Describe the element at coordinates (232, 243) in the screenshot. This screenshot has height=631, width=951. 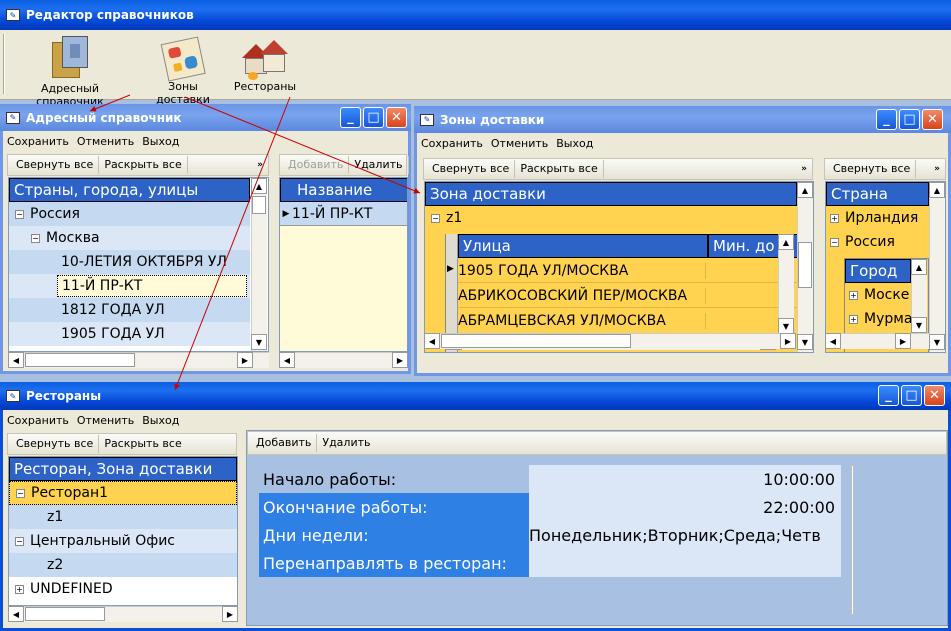
I see `arrow-to-restaurants` at that location.